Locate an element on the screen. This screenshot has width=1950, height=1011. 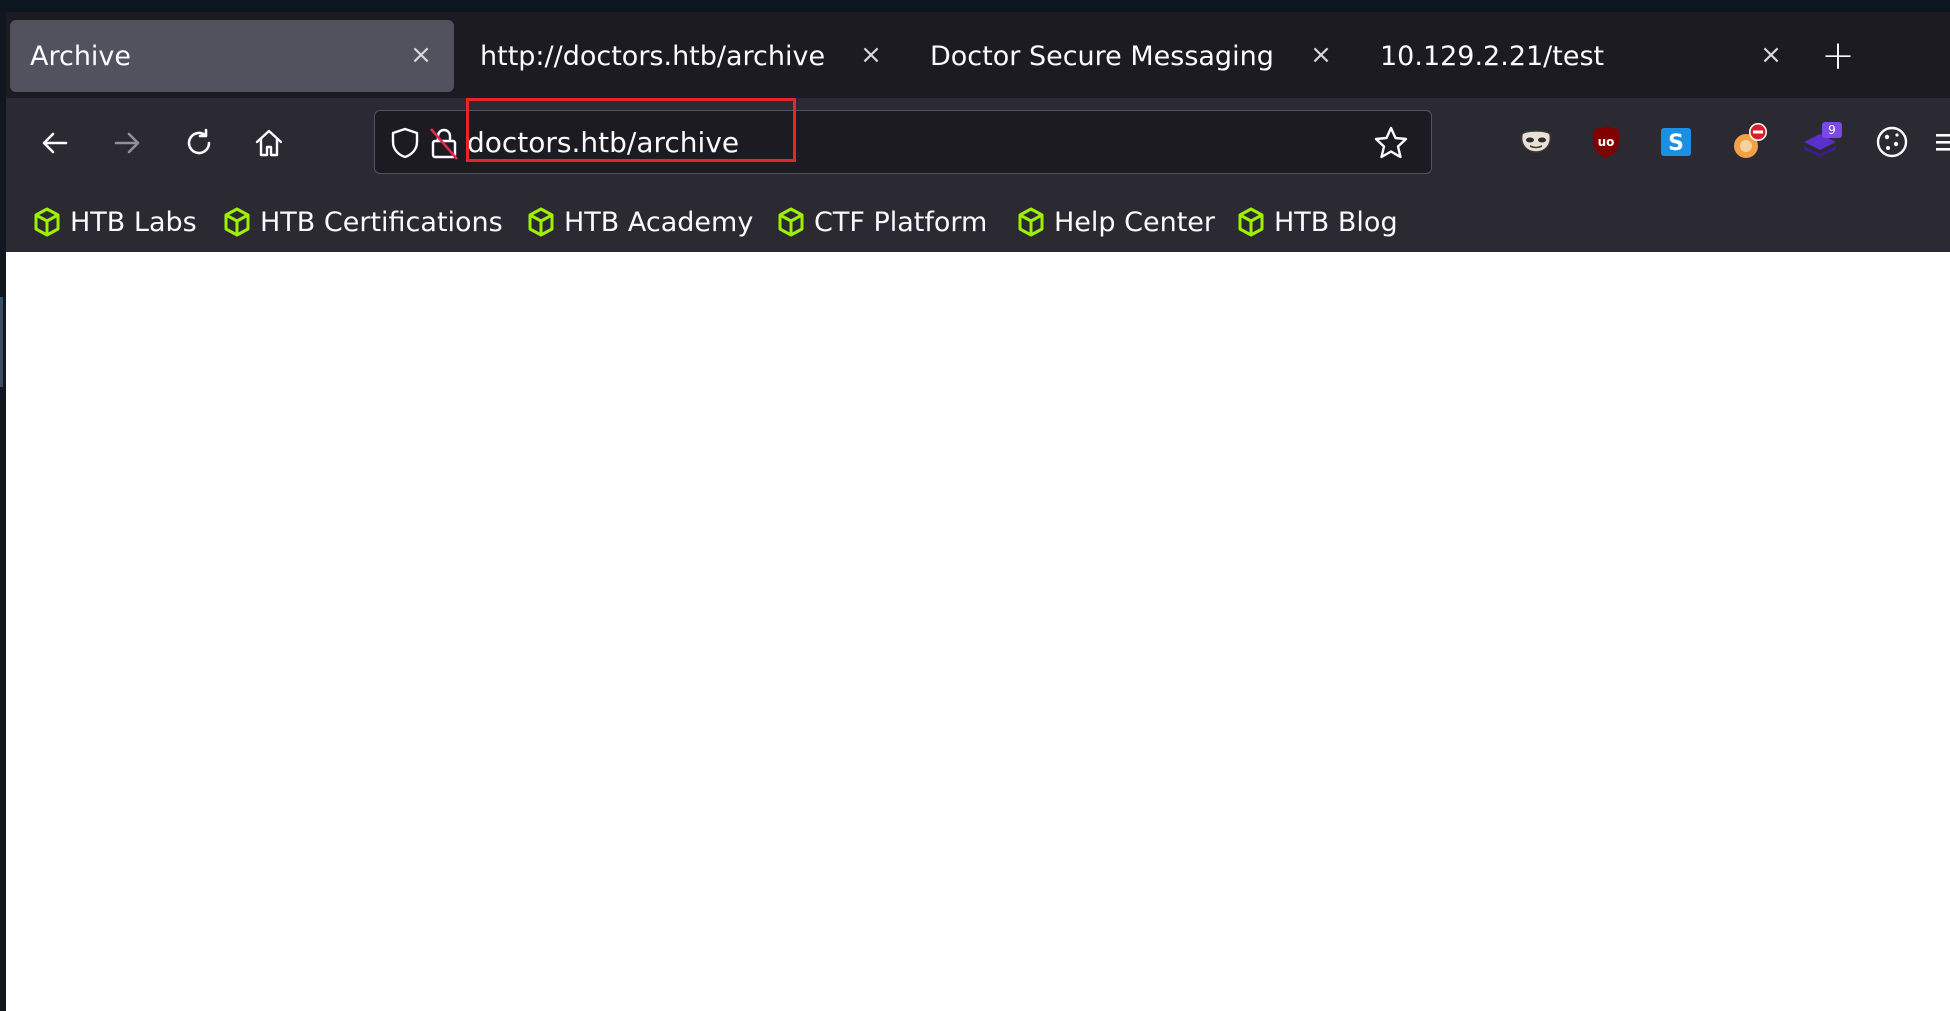
tab-ip-test: 10.129.2.21/test × is located at coordinates (1582, 56).